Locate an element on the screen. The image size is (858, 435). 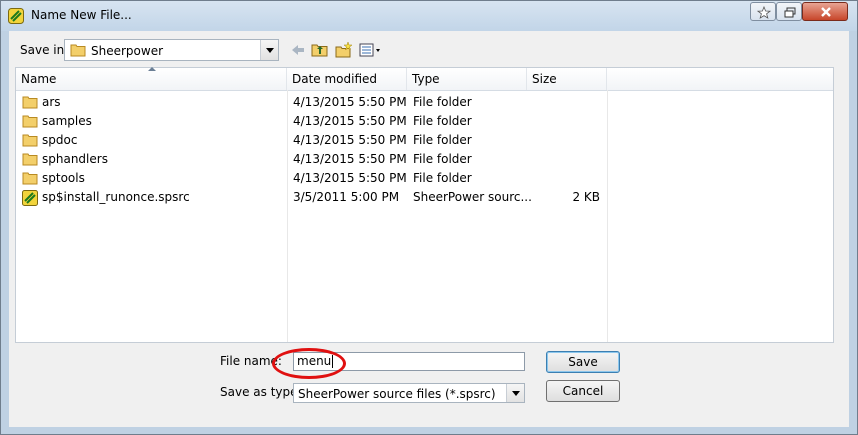
column-header-name: Name is located at coordinates (151, 78).